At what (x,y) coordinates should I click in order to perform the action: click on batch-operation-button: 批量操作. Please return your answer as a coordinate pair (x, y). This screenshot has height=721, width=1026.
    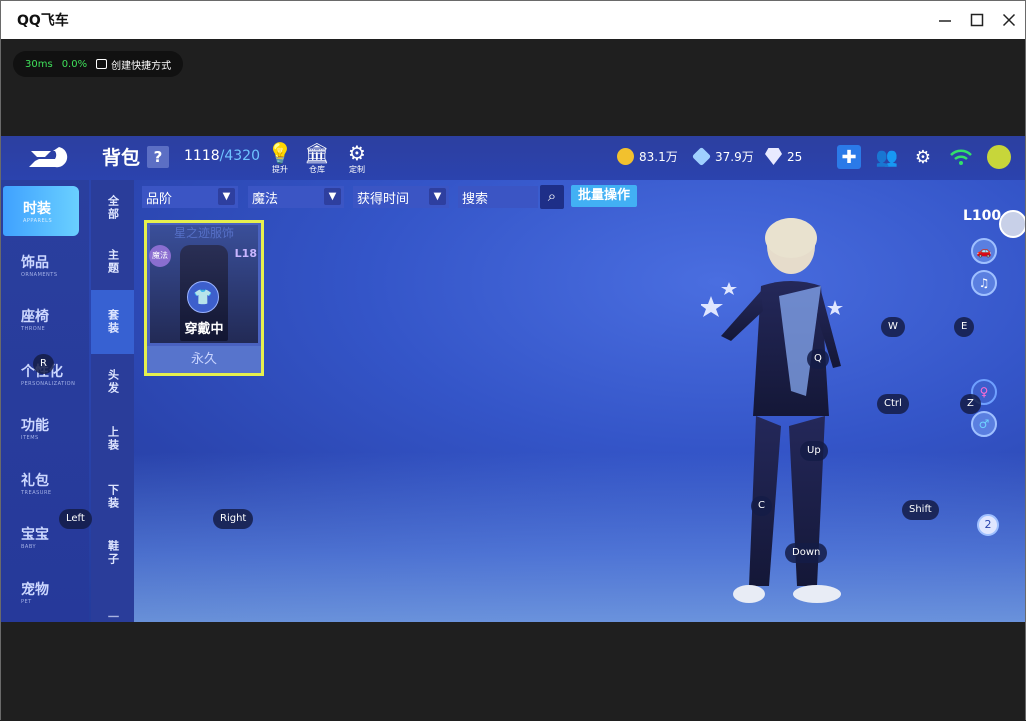
    Looking at the image, I should click on (604, 196).